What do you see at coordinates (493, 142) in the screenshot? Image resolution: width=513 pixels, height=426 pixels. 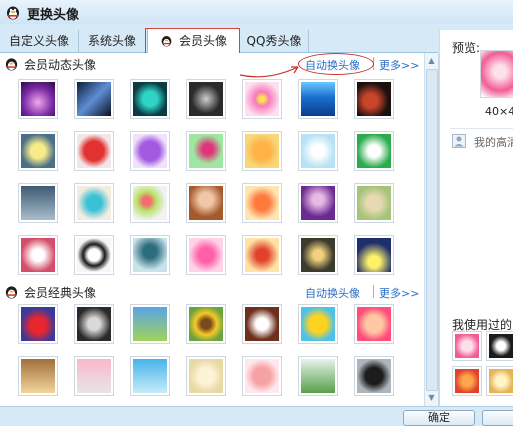 I see `hd-avatar-link: 我的高清` at bounding box center [493, 142].